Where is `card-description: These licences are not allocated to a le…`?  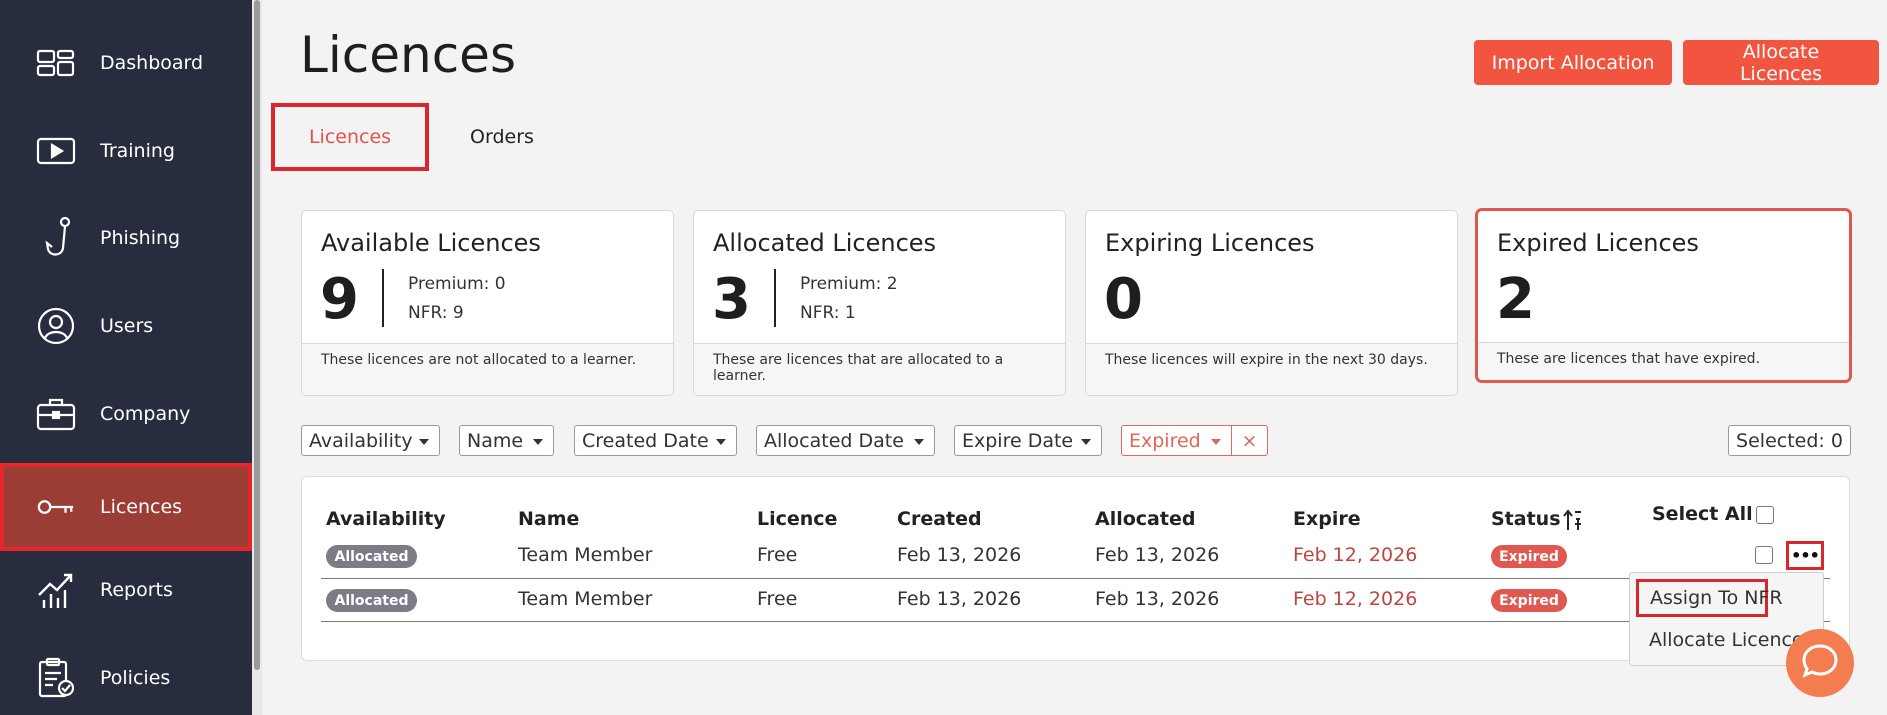
card-description: These licences are not allocated to a le… is located at coordinates (487, 369).